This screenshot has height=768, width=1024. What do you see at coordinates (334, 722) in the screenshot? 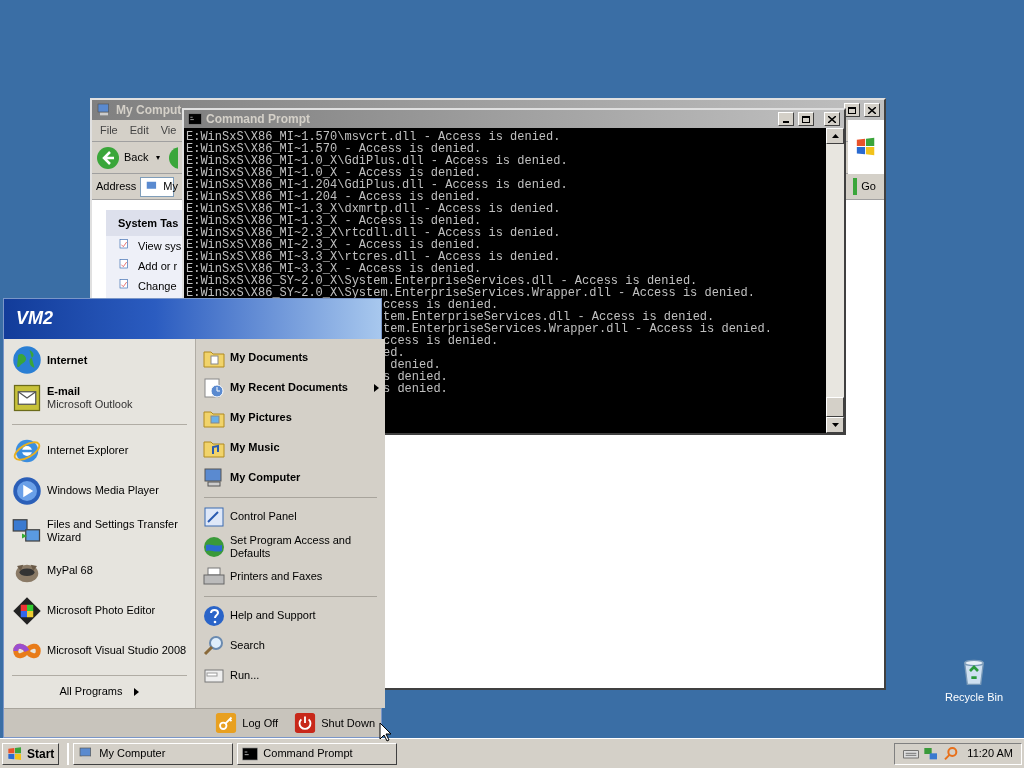
I see `shut-down-button: Shut Down` at bounding box center [334, 722].